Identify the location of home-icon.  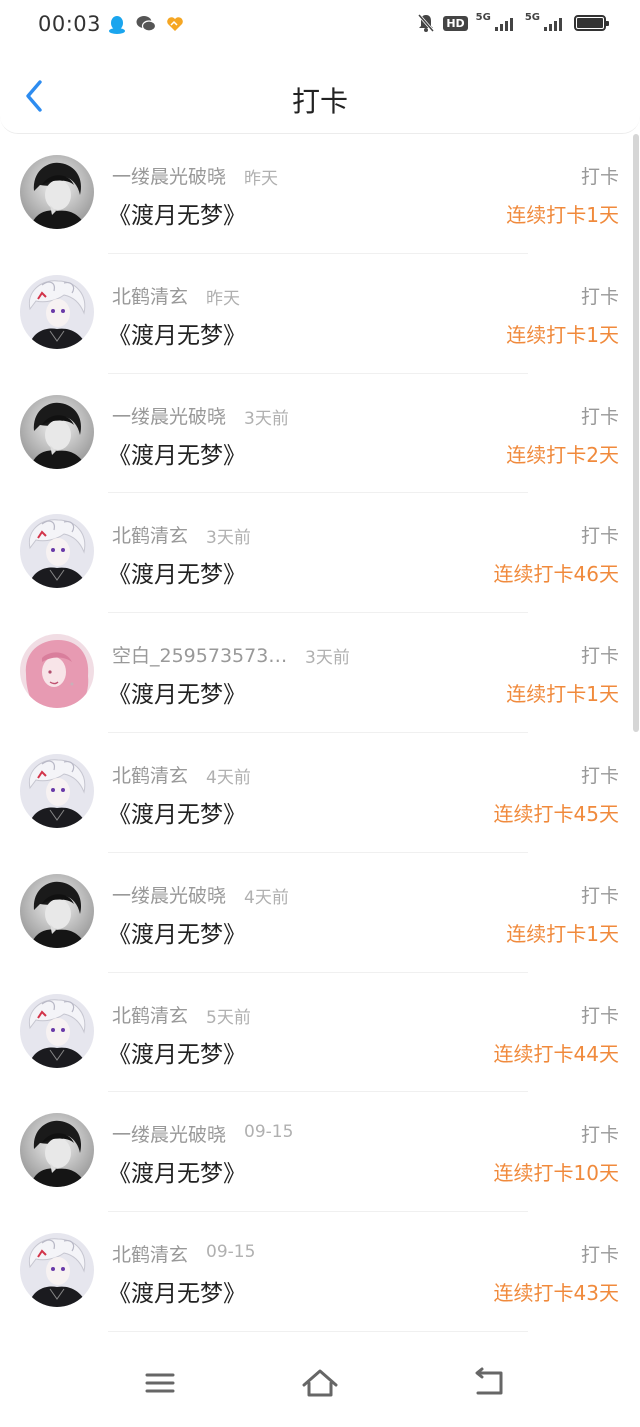
(320, 1383).